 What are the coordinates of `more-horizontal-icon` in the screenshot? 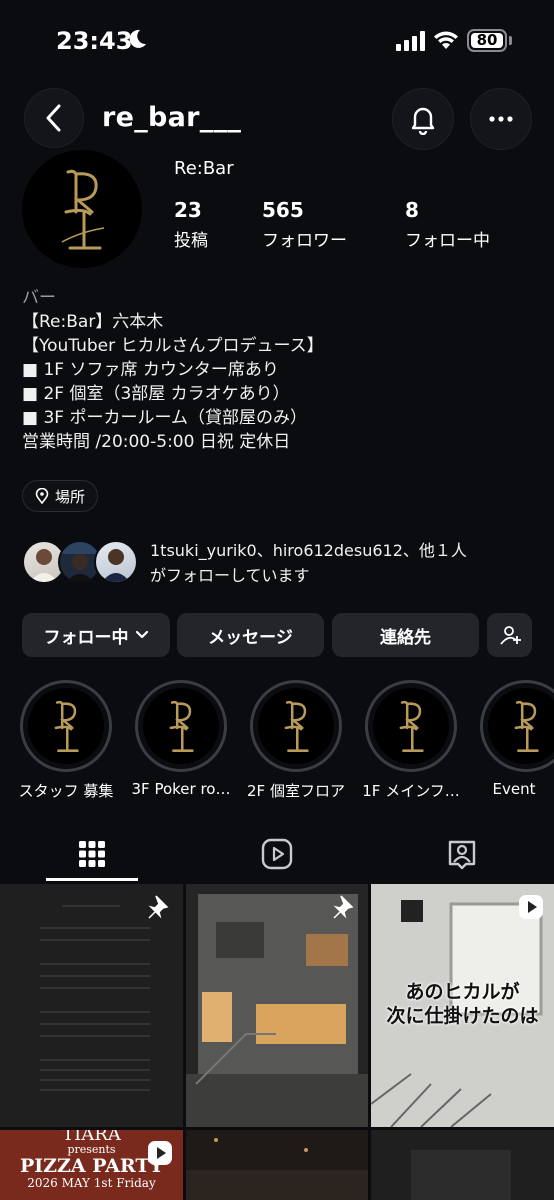 It's located at (501, 119).